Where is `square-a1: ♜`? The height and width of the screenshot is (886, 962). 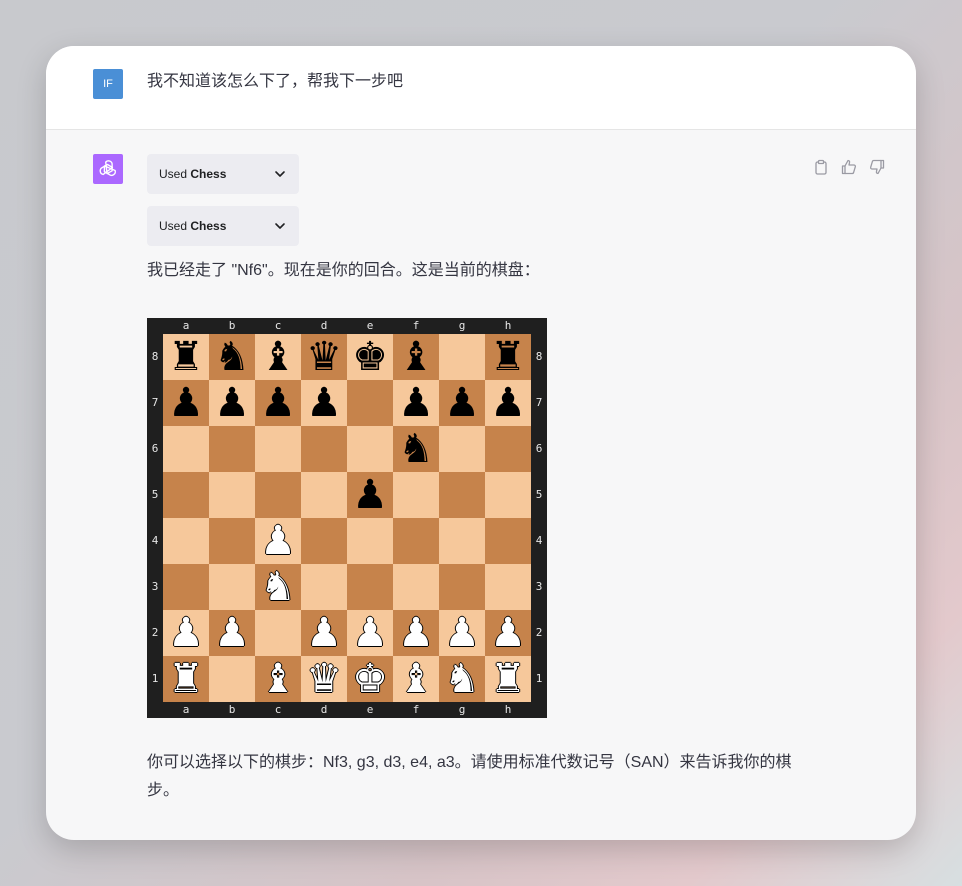 square-a1: ♜ is located at coordinates (186, 679).